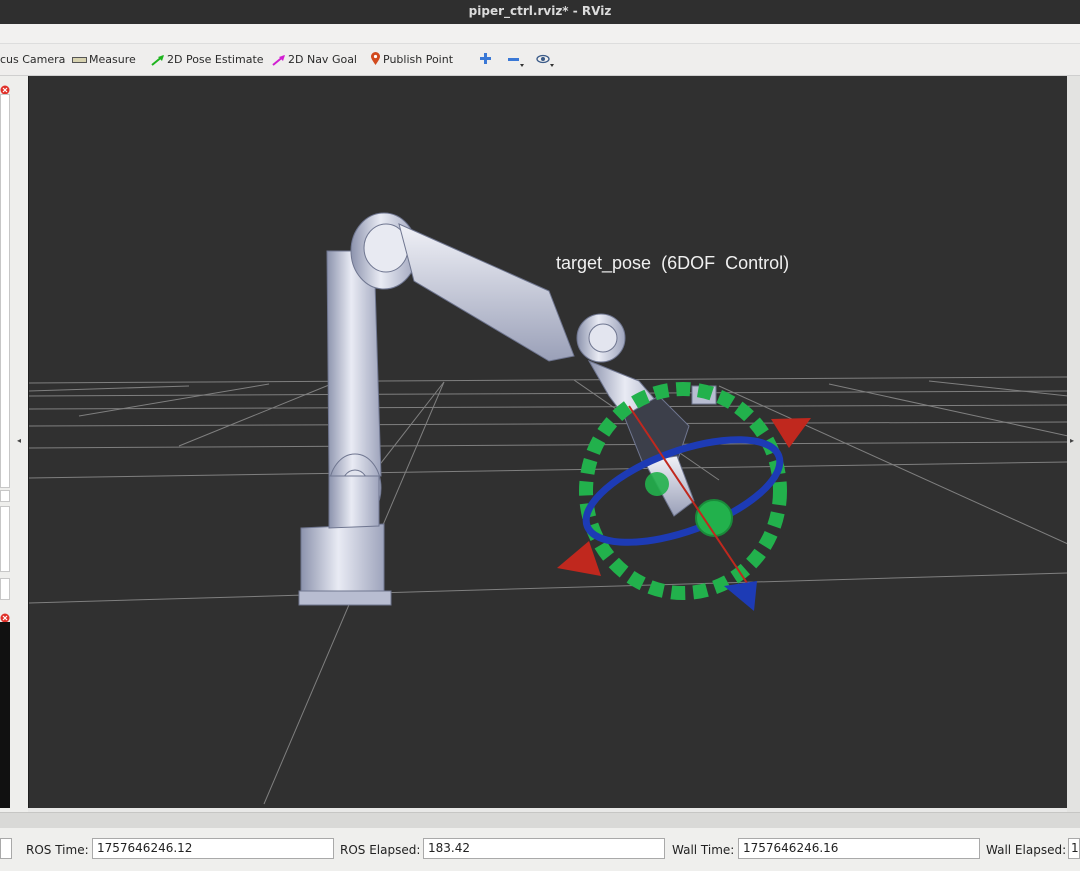 The image size is (1080, 871). What do you see at coordinates (19, 440) in the screenshot?
I see `collapse-left-icon: ◂` at bounding box center [19, 440].